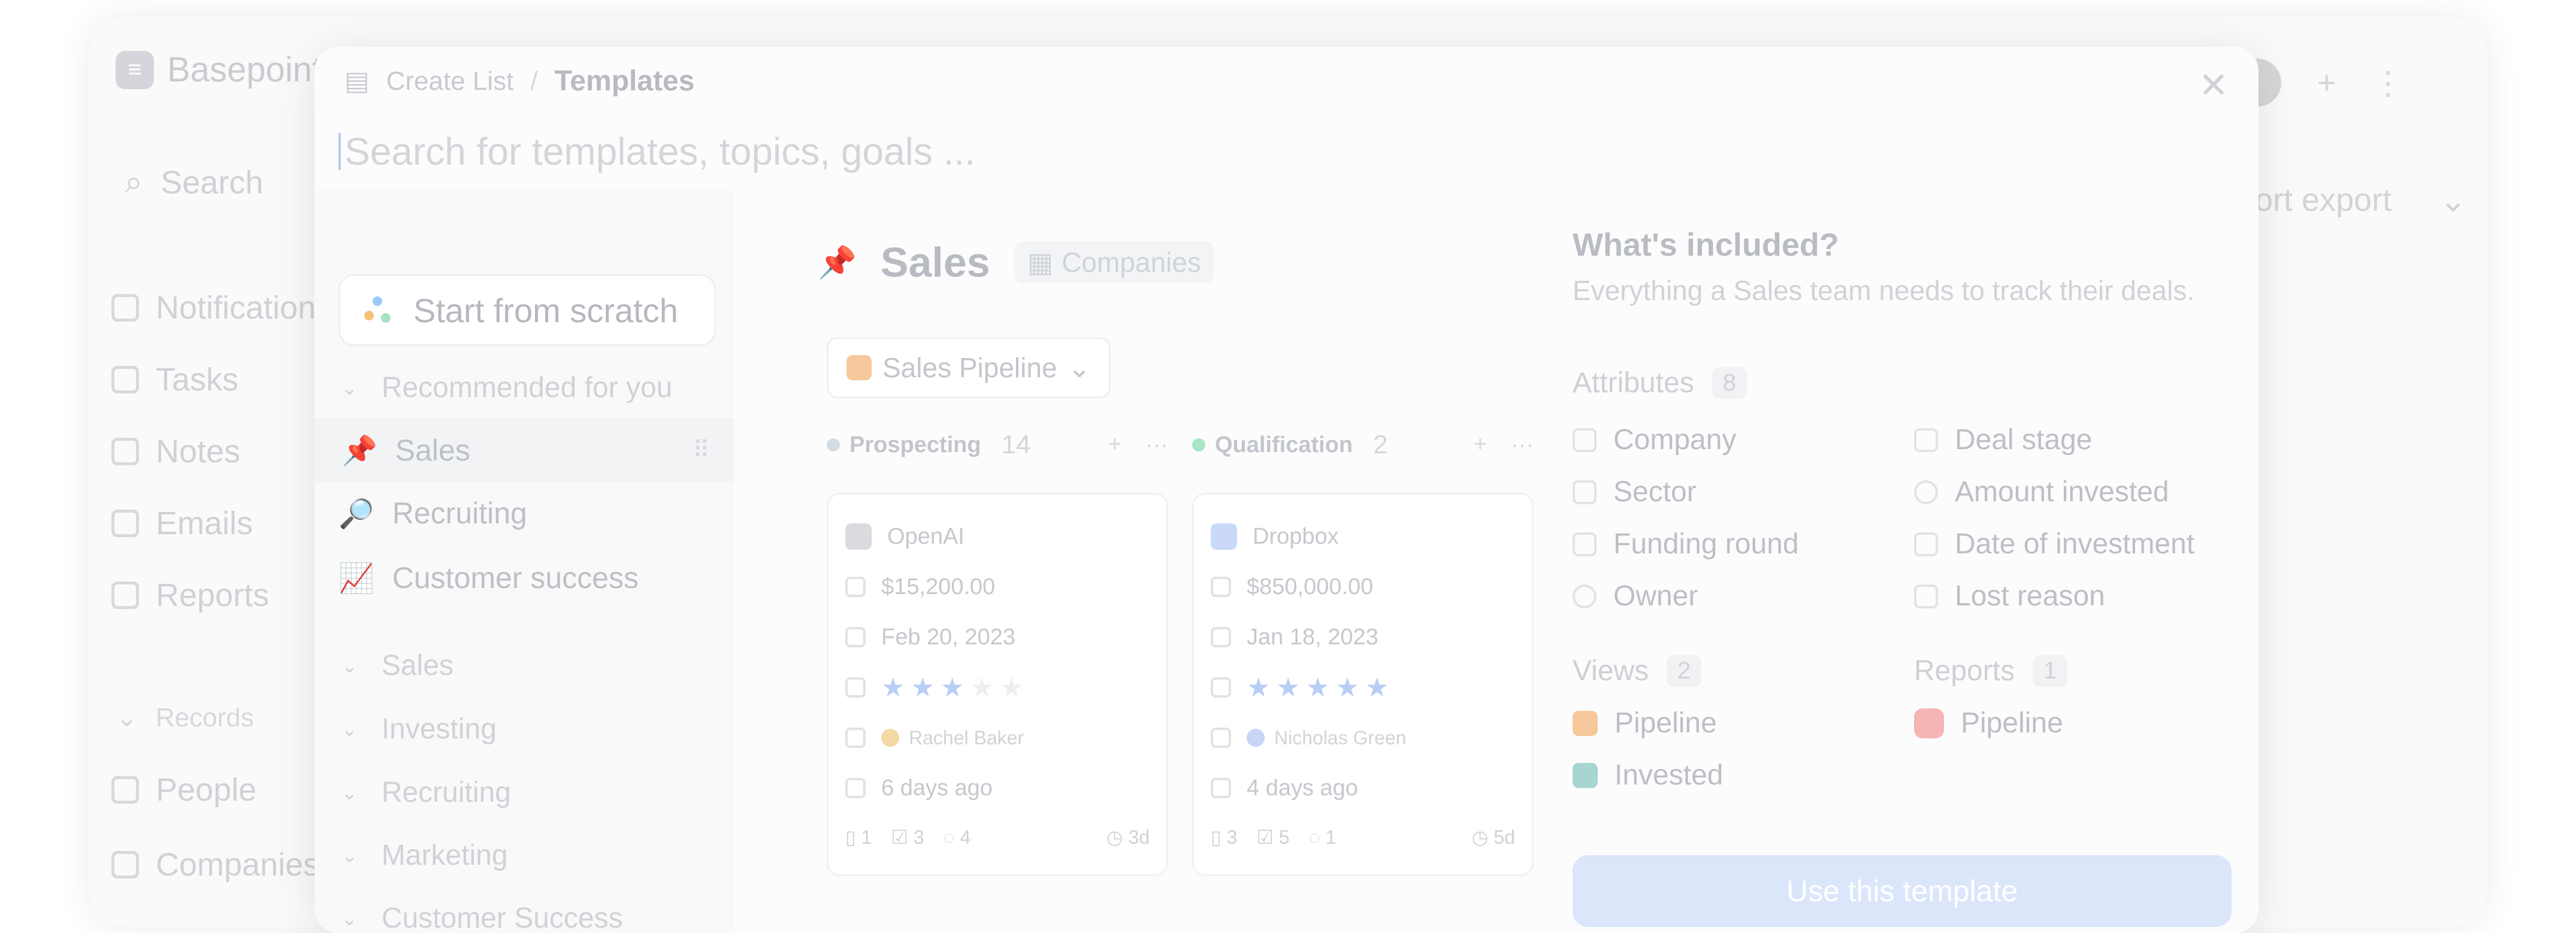 The width and height of the screenshot is (2576, 933). Describe the element at coordinates (966, 738) in the screenshot. I see `card-owner: Rachel Baker` at that location.